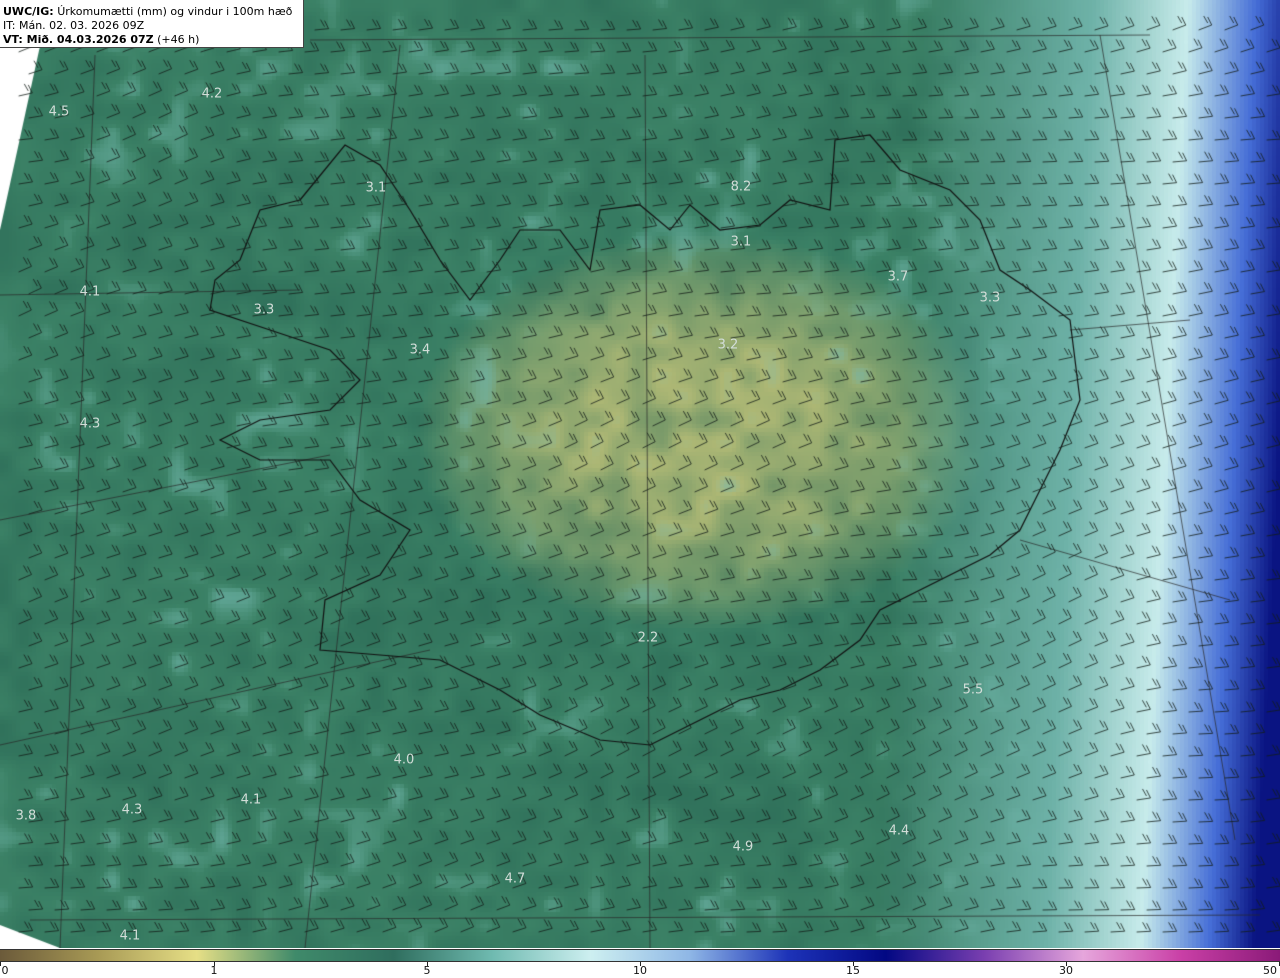 This screenshot has height=978, width=1280. I want to click on colorbar-tick-label: 5, so click(427, 970).